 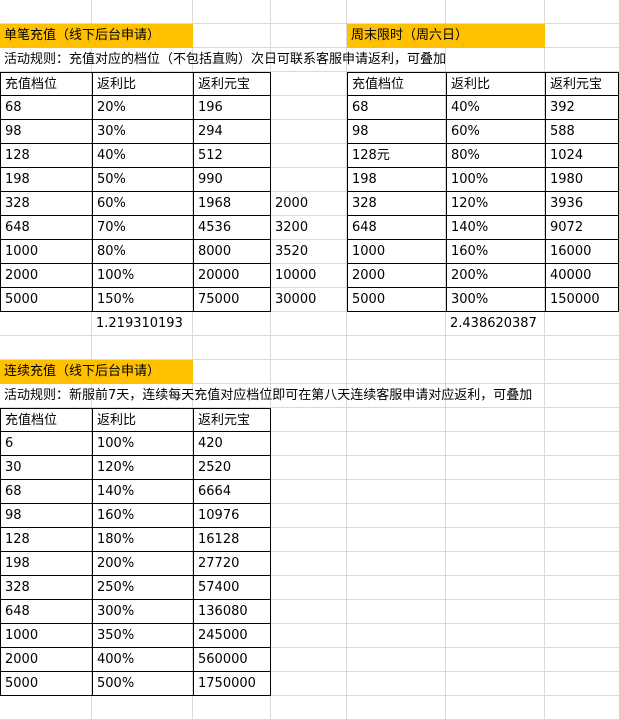 What do you see at coordinates (142, 108) in the screenshot?
I see `table-cell: 20%` at bounding box center [142, 108].